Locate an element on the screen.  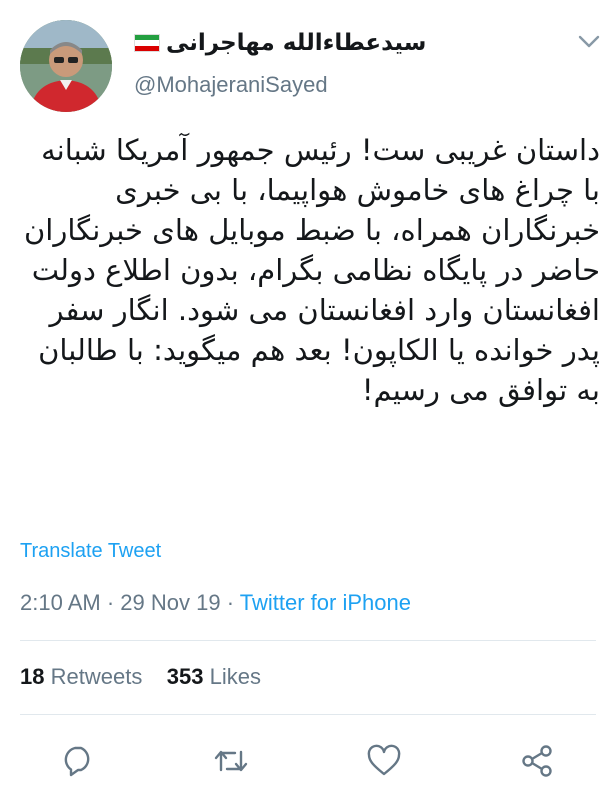
tweet-source-link: Twitter for iPhone is located at coordinates (325, 602).